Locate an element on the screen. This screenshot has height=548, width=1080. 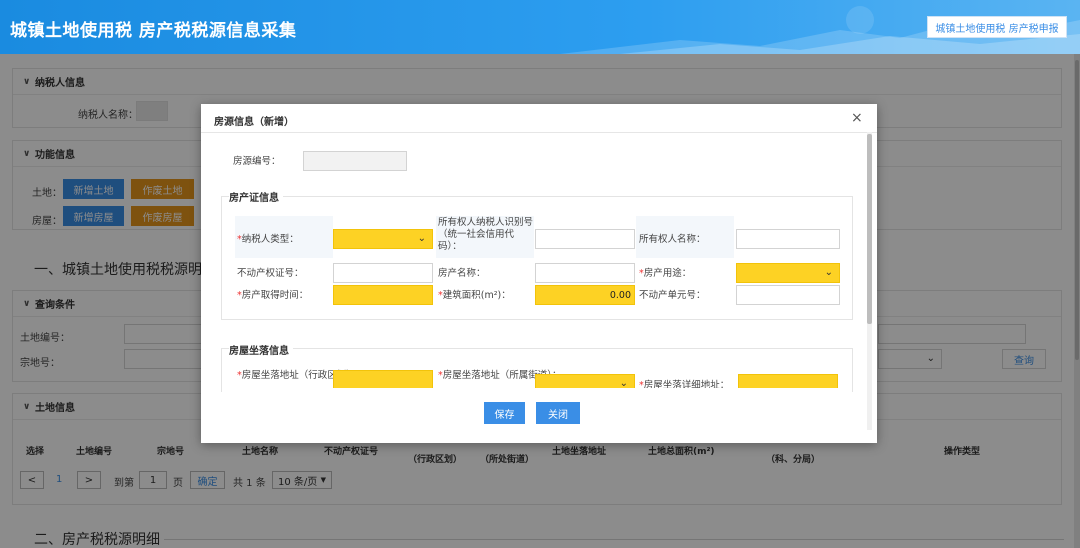
detail-address-input is located at coordinates (788, 381).